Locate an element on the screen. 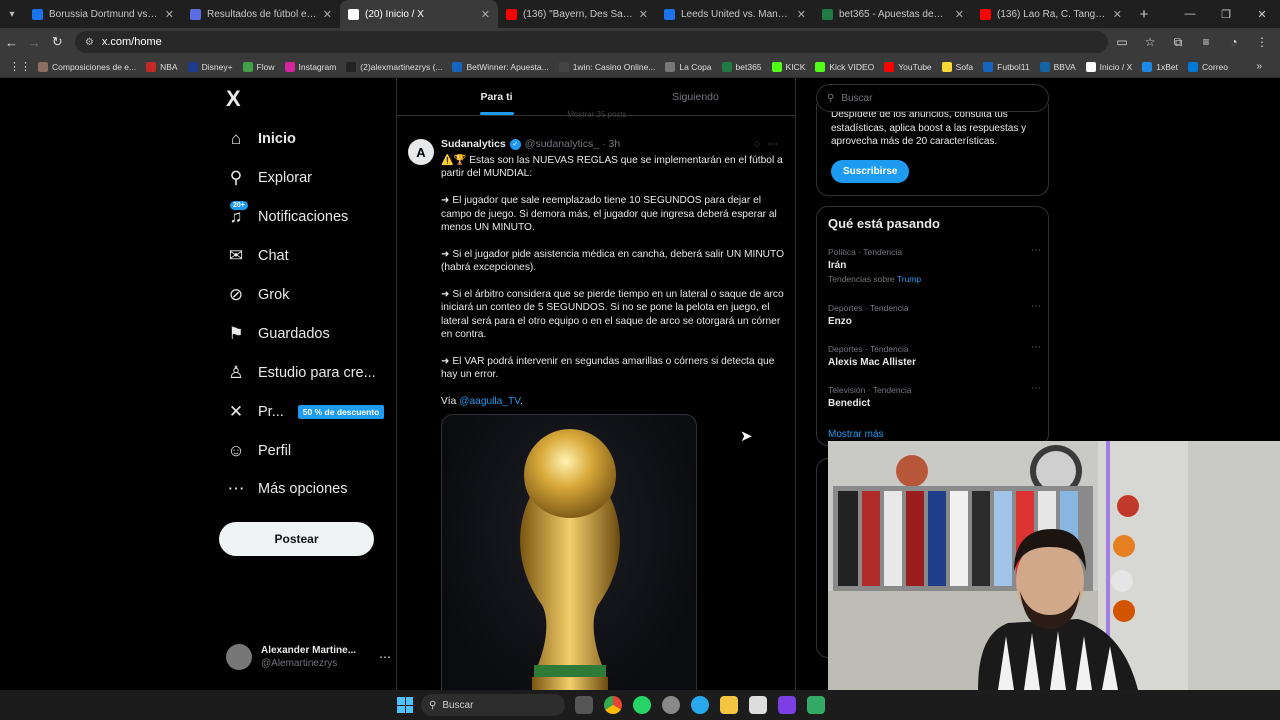 The height and width of the screenshot is (720, 1280). tweet-image-world-cup-trophy is located at coordinates (569, 552).